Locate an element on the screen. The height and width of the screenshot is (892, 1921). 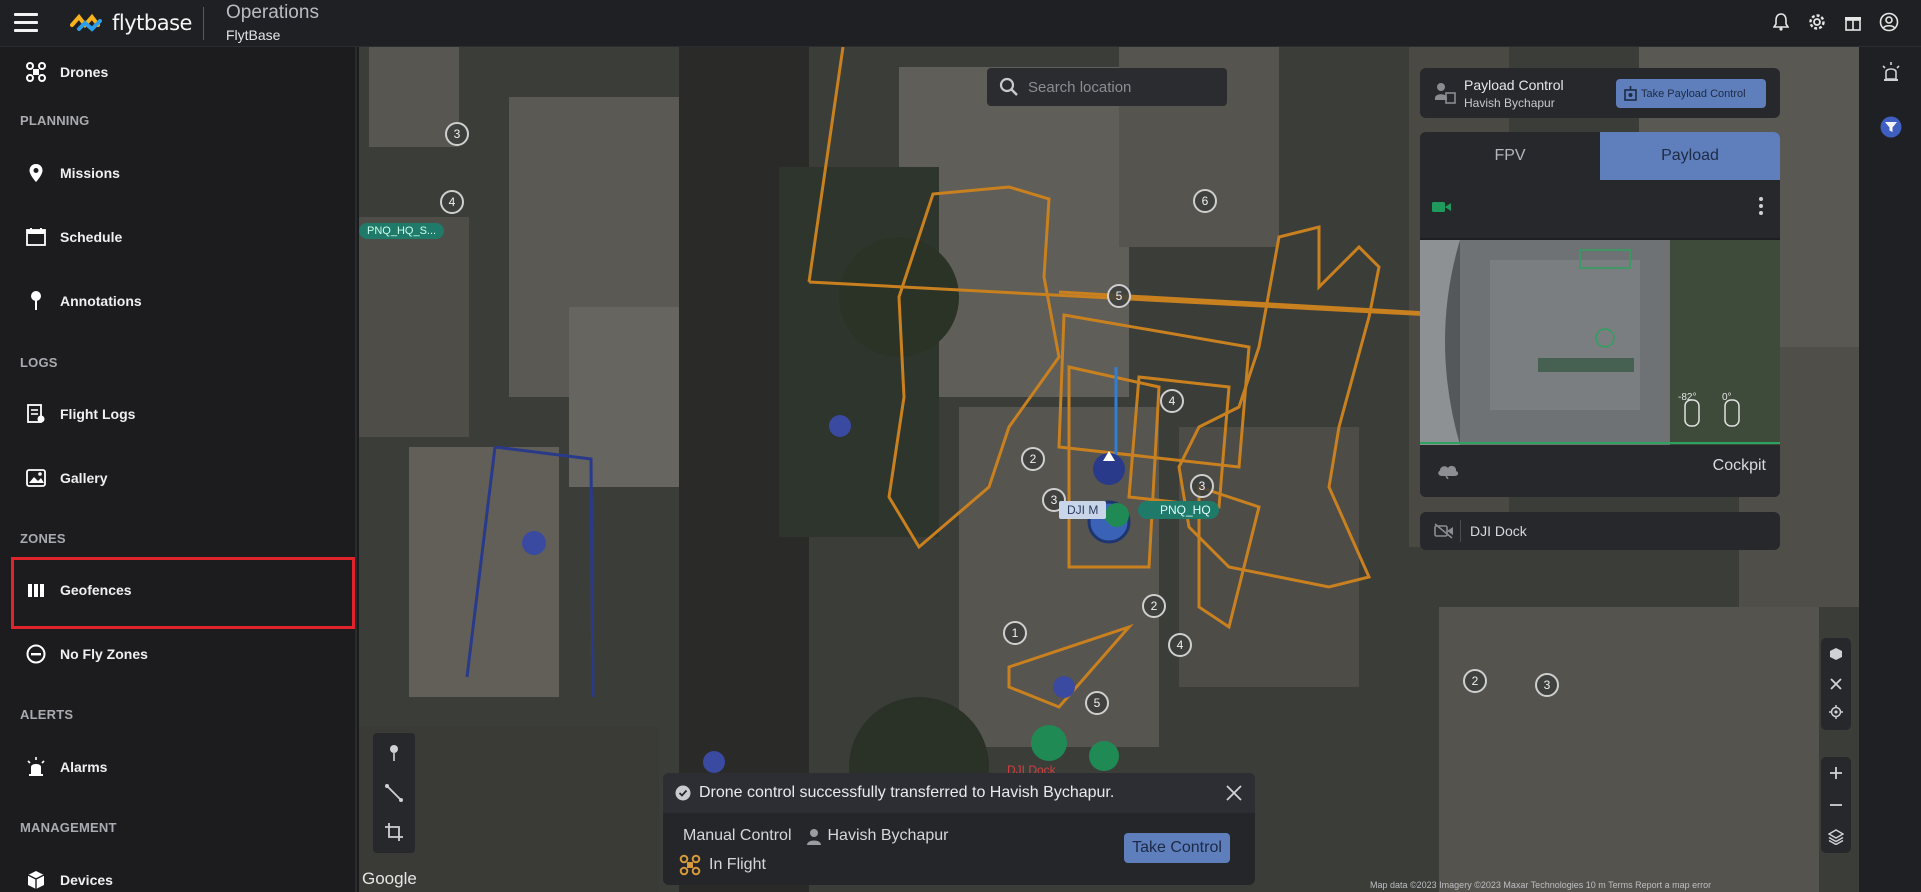
sidebar-item-no-fly-zones: No Fly Zones is located at coordinates (178, 654).